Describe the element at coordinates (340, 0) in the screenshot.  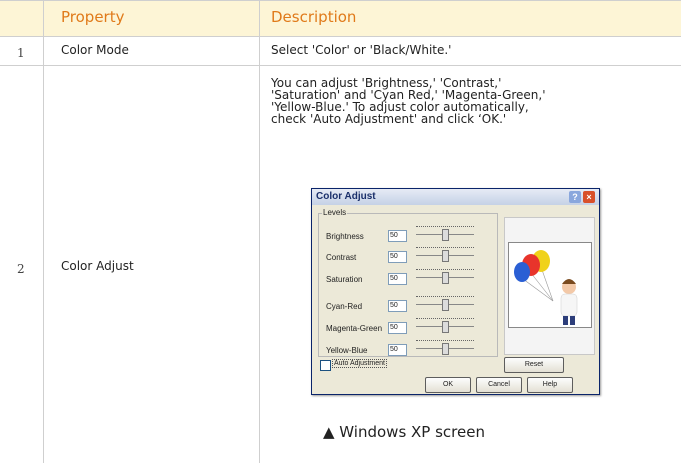
I see `table-border-top` at that location.